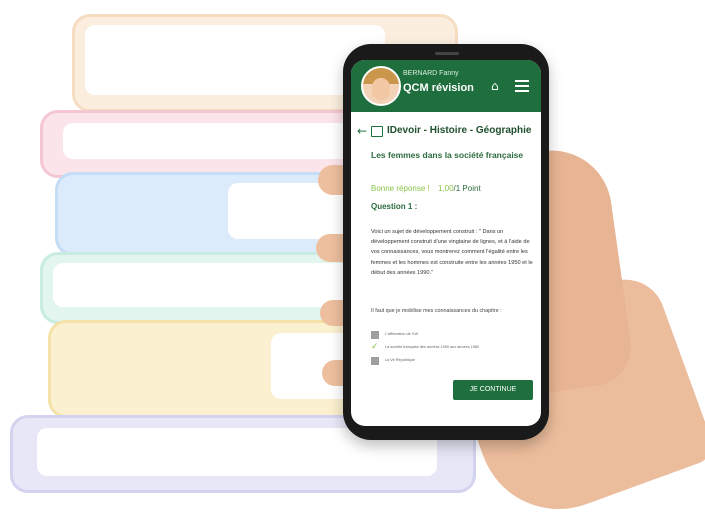  What do you see at coordinates (522, 86) in the screenshot?
I see `hamburger-menu-icon` at bounding box center [522, 86].